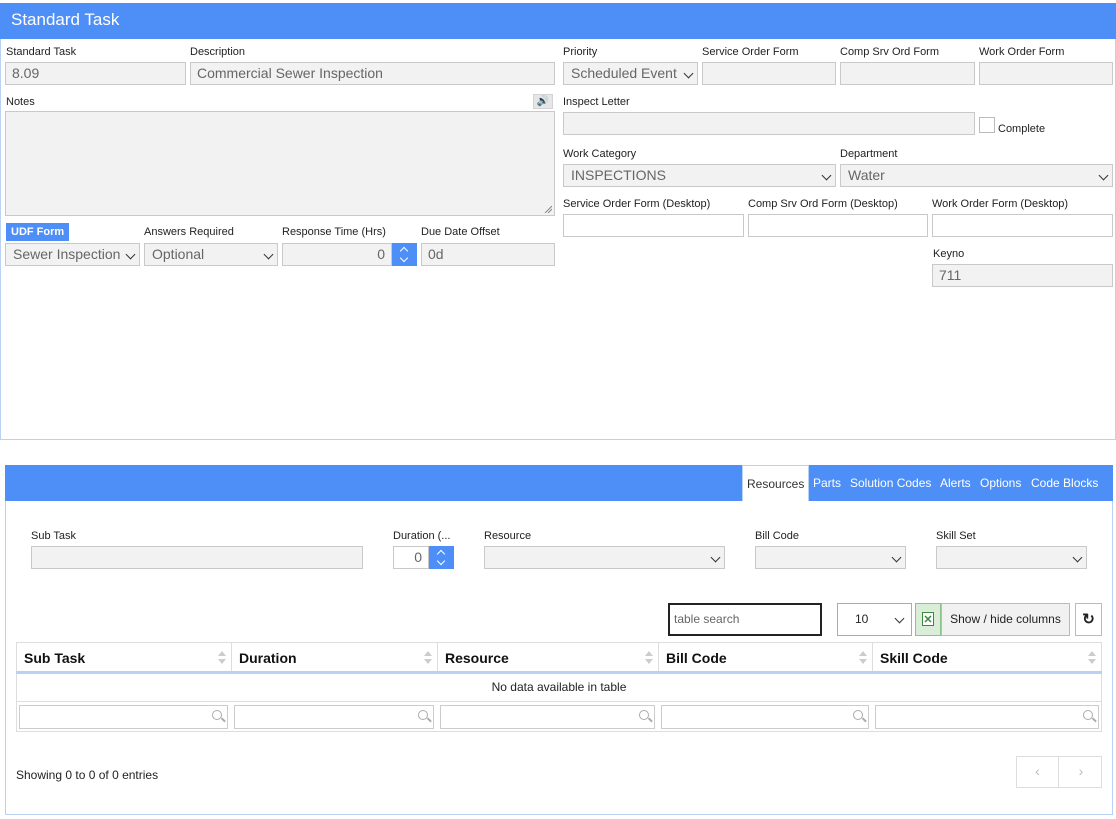  What do you see at coordinates (987, 125) in the screenshot?
I see `complete-checkbox` at bounding box center [987, 125].